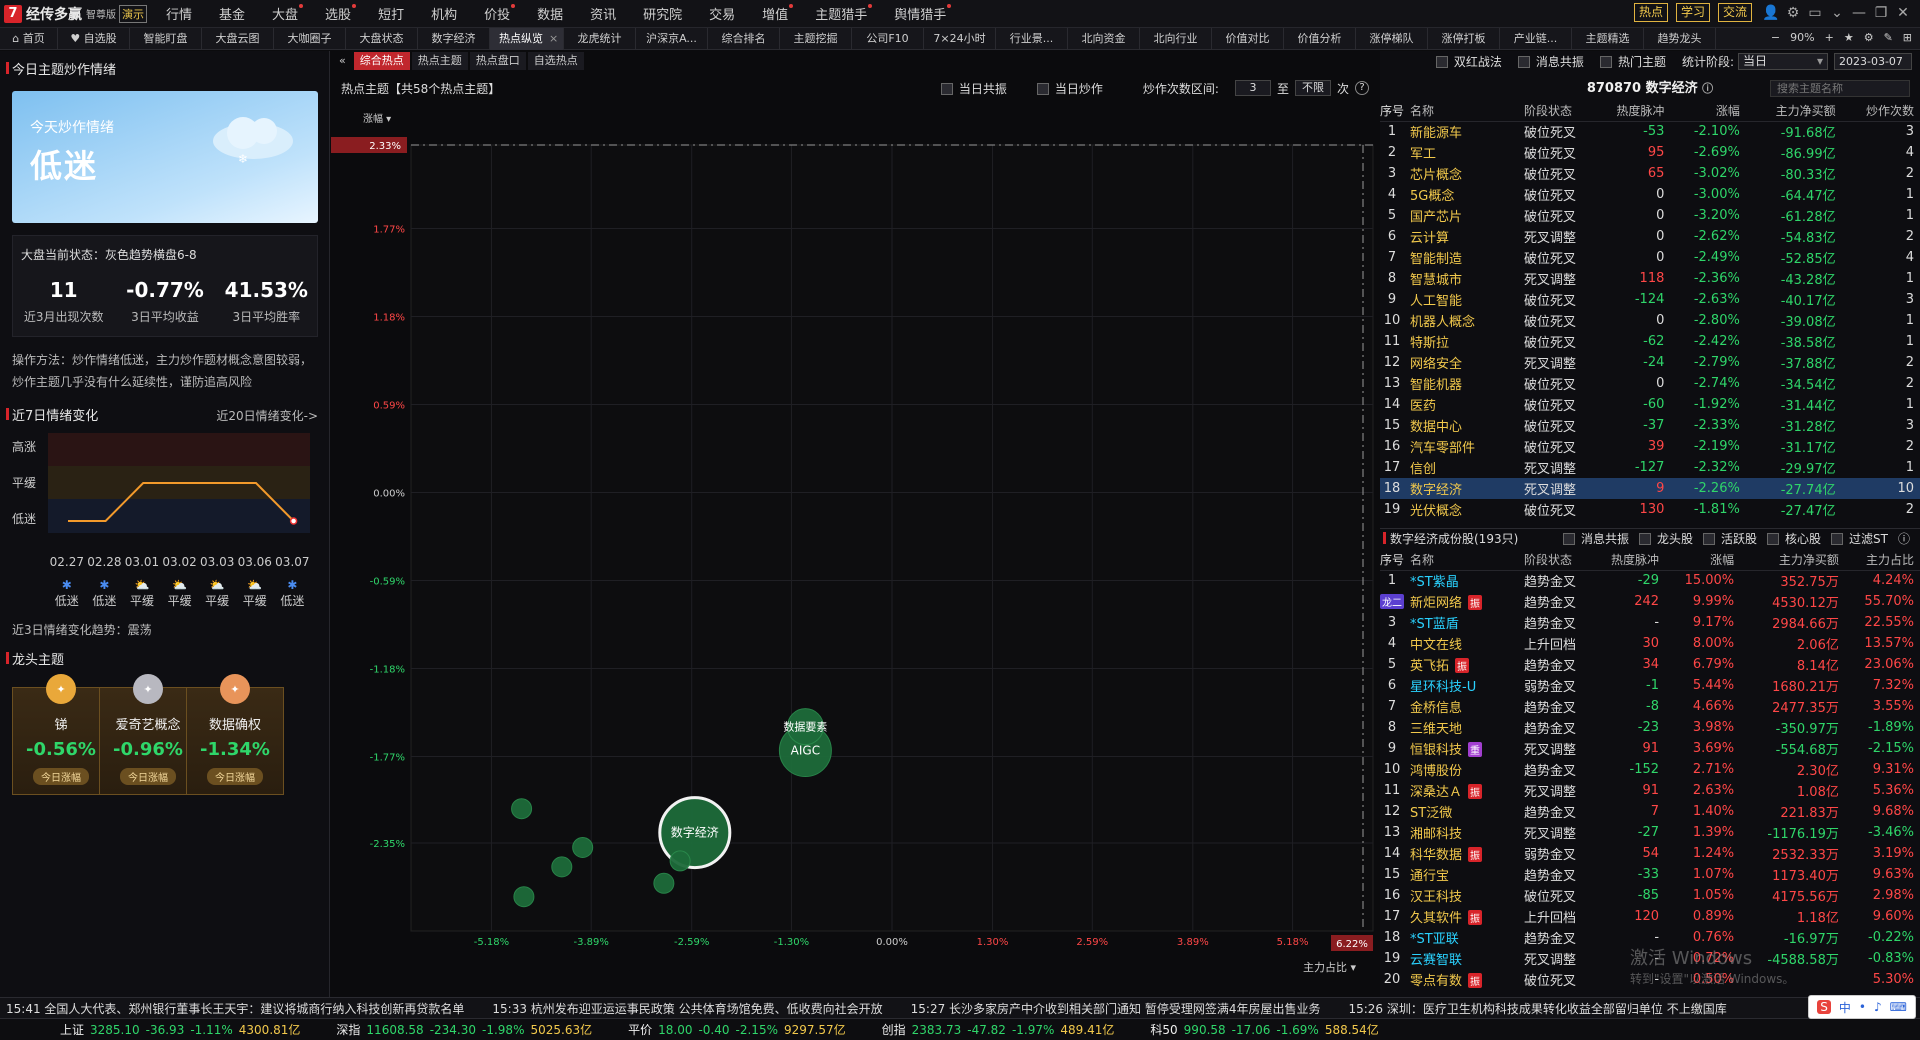 The width and height of the screenshot is (1920, 1040). Describe the element at coordinates (1650, 811) in the screenshot. I see `table-row: 12 ST泛微 趋势金叉 7 1.40% 221.83万 9.68%` at that location.